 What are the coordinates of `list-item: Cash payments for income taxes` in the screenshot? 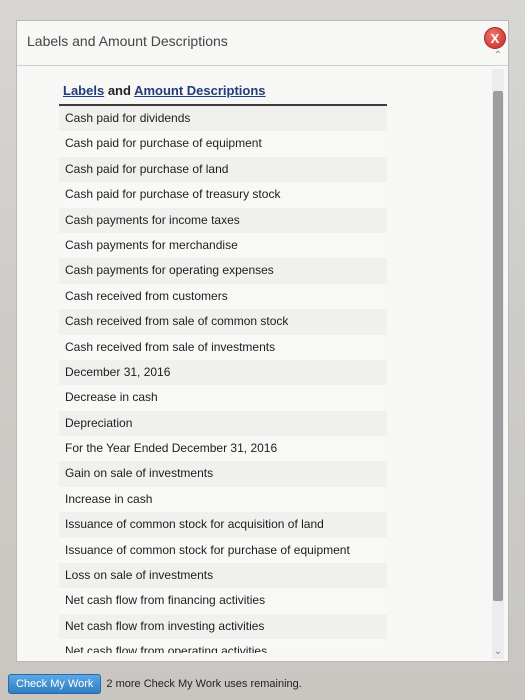 It's located at (223, 220).